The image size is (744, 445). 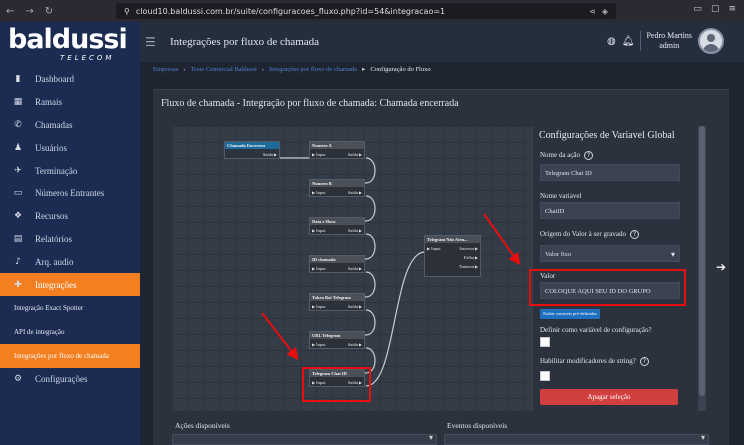 What do you see at coordinates (304, 439) in the screenshot?
I see `actions-select` at bounding box center [304, 439].